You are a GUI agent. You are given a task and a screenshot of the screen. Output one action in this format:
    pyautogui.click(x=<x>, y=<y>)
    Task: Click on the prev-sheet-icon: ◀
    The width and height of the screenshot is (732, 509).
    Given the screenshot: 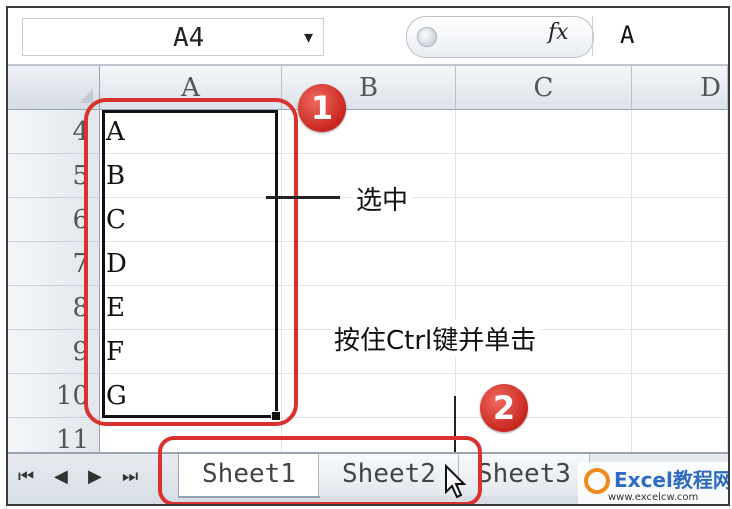 What is the action you would take?
    pyautogui.click(x=61, y=476)
    